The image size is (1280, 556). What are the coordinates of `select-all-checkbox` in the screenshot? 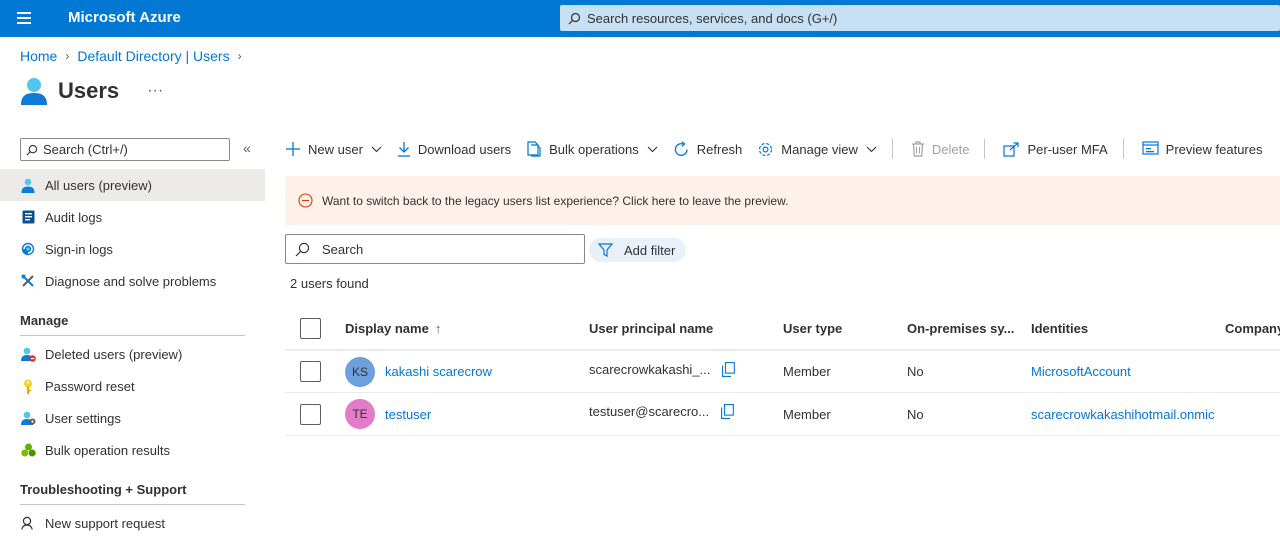 It's located at (310, 328).